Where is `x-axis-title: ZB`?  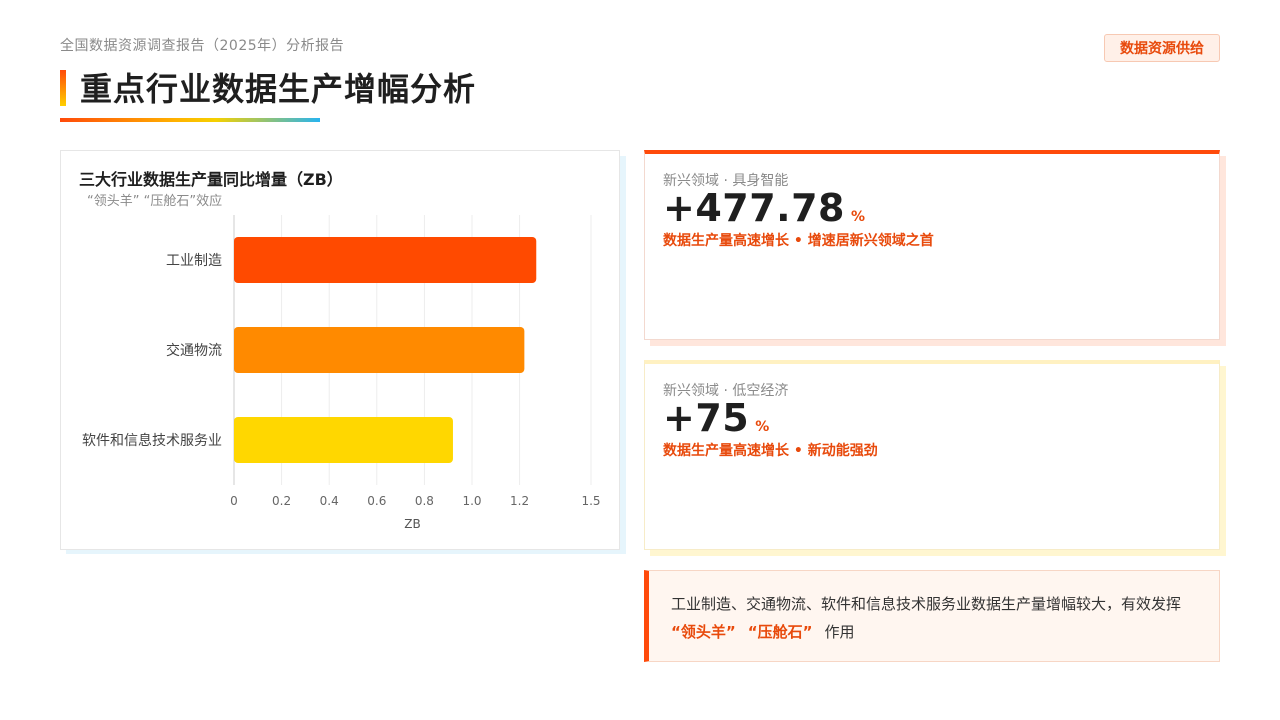
x-axis-title: ZB is located at coordinates (412, 524).